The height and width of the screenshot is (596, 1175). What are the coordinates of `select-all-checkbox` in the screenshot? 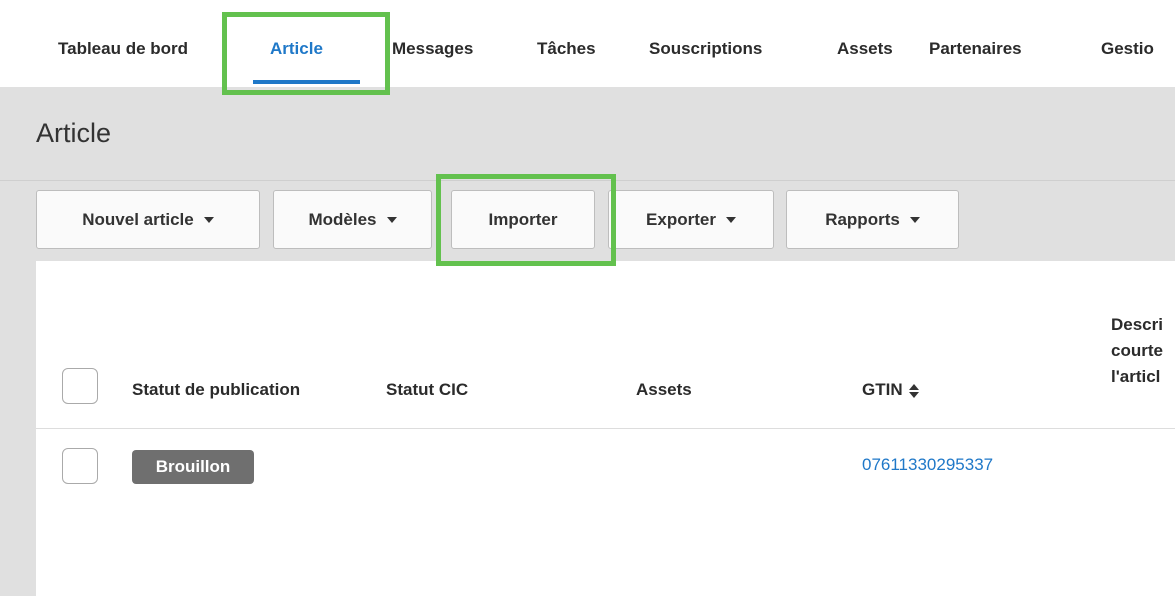 It's located at (80, 386).